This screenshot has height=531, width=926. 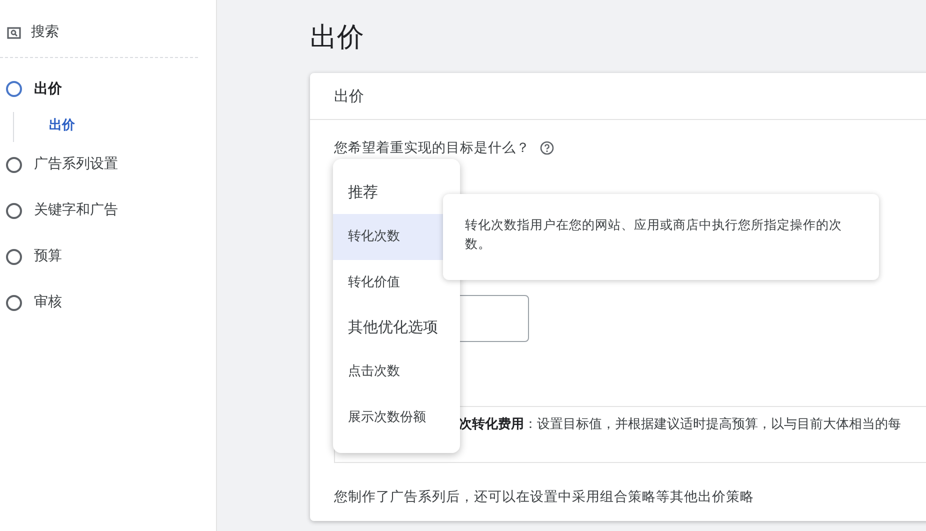 What do you see at coordinates (45, 32) in the screenshot?
I see `search-label: 搜索` at bounding box center [45, 32].